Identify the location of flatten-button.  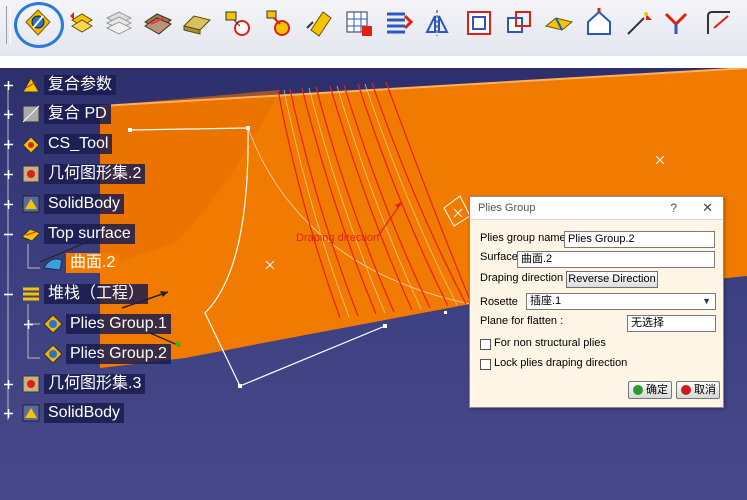
(677, 23).